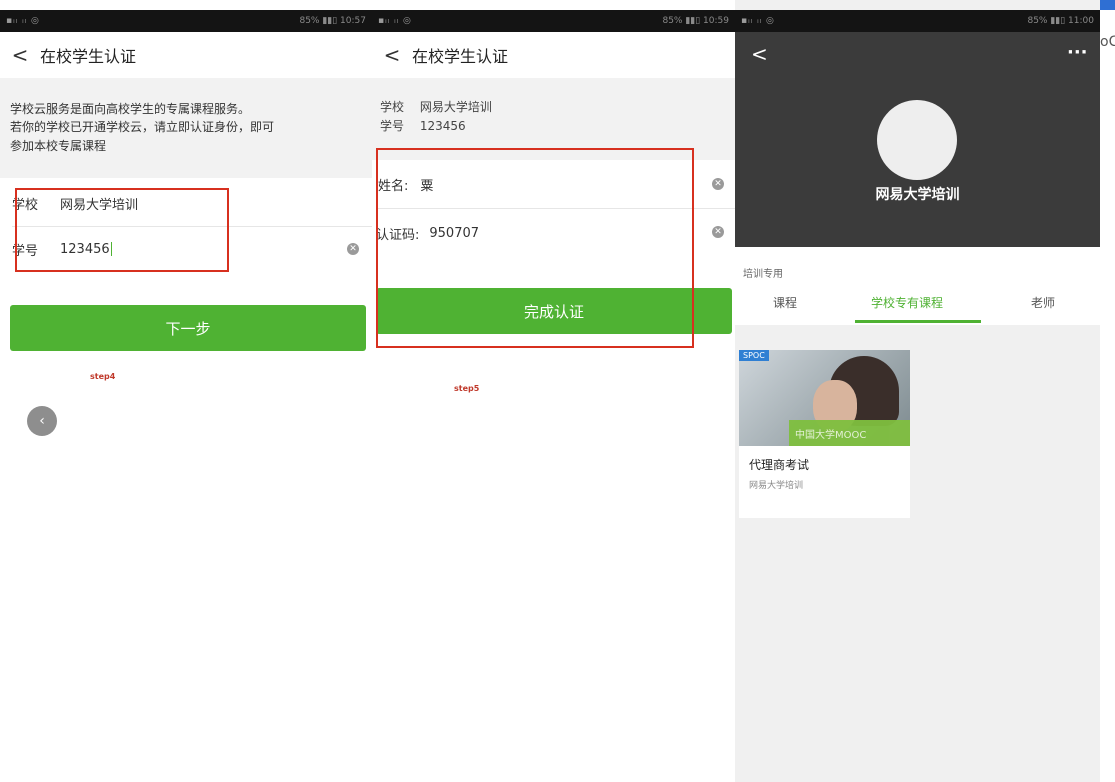 This screenshot has width=1115, height=782. What do you see at coordinates (917, 286) in the screenshot?
I see `tab-bar` at bounding box center [917, 286].